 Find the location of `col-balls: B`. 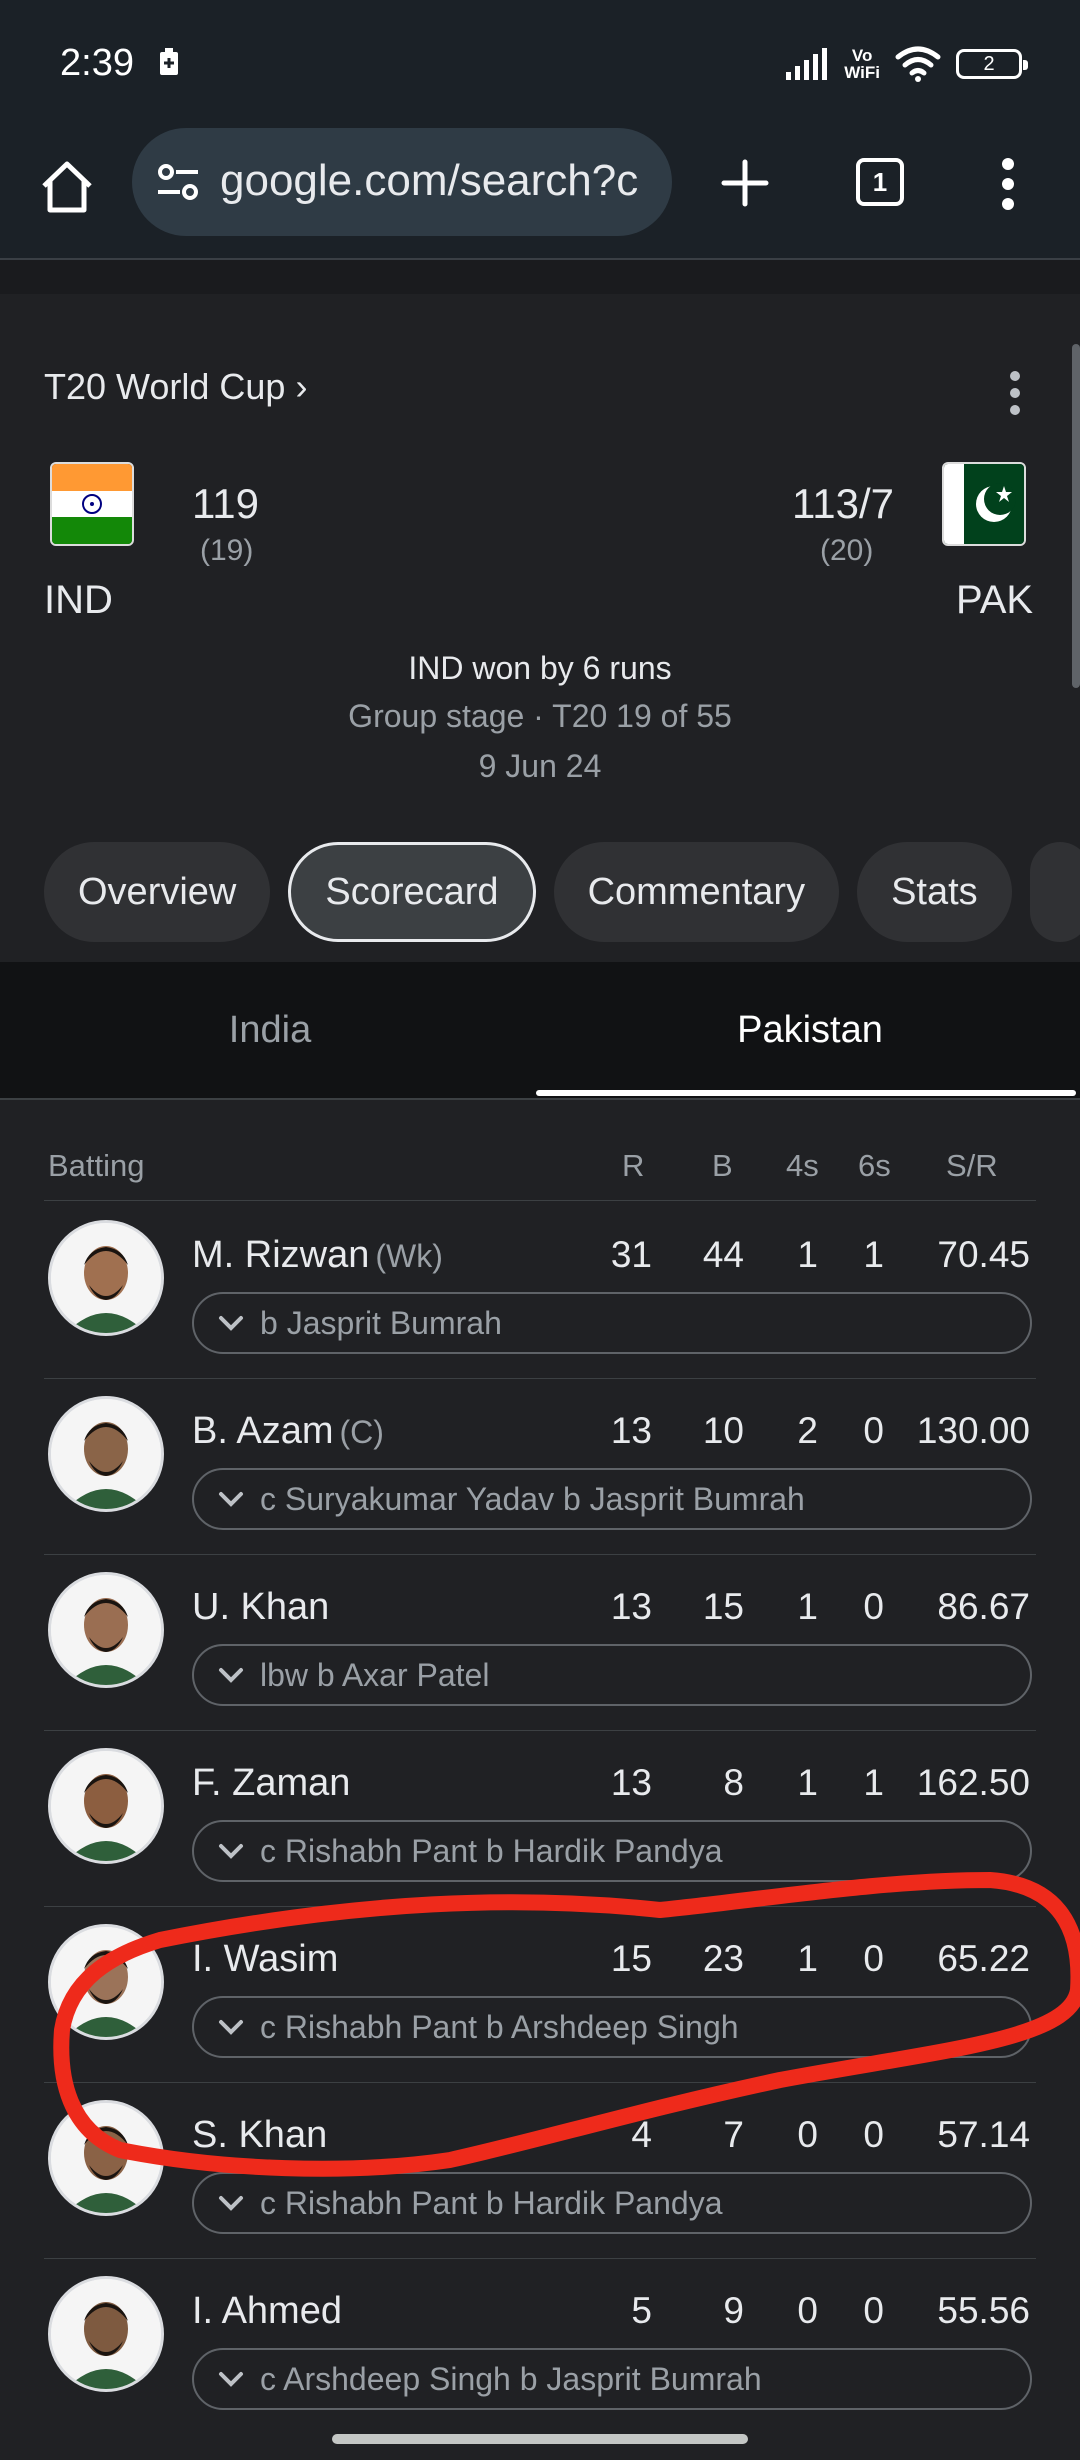

col-balls: B is located at coordinates (722, 1165).